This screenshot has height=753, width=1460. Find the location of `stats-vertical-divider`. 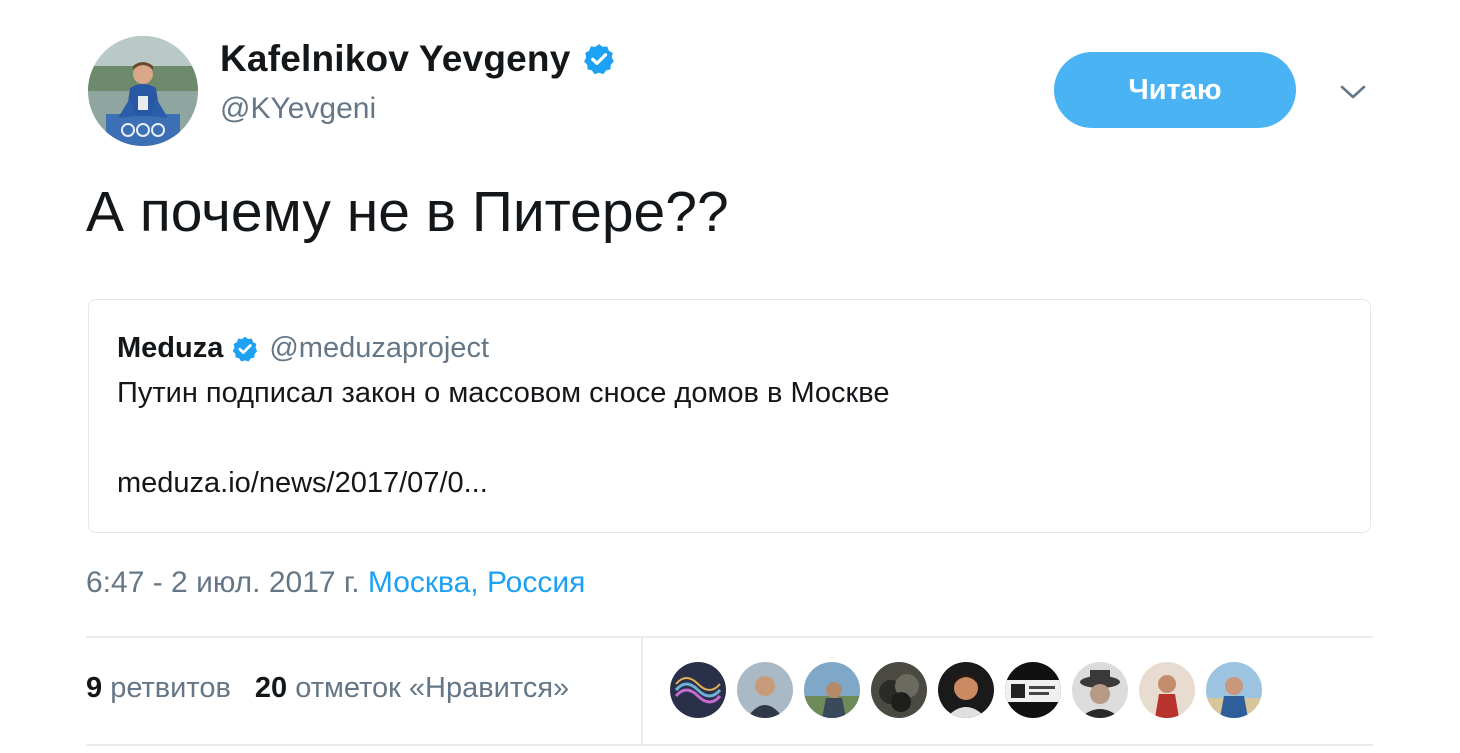

stats-vertical-divider is located at coordinates (642, 690).